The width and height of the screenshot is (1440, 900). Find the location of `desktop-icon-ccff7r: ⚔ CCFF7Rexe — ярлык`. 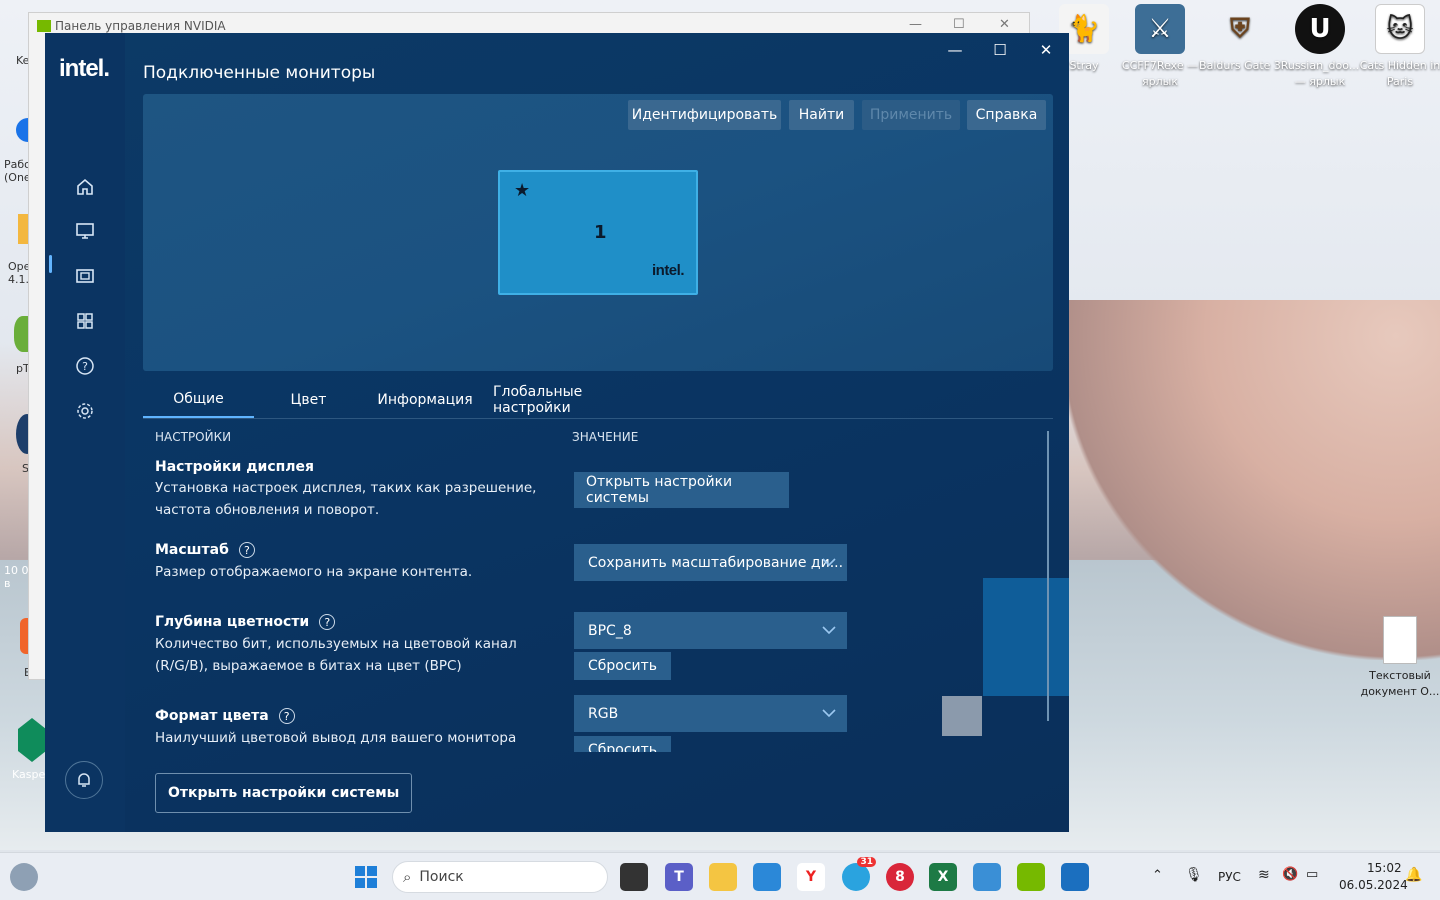

desktop-icon-ccff7r: ⚔ CCFF7Rexe — ярлык is located at coordinates (1160, 47).